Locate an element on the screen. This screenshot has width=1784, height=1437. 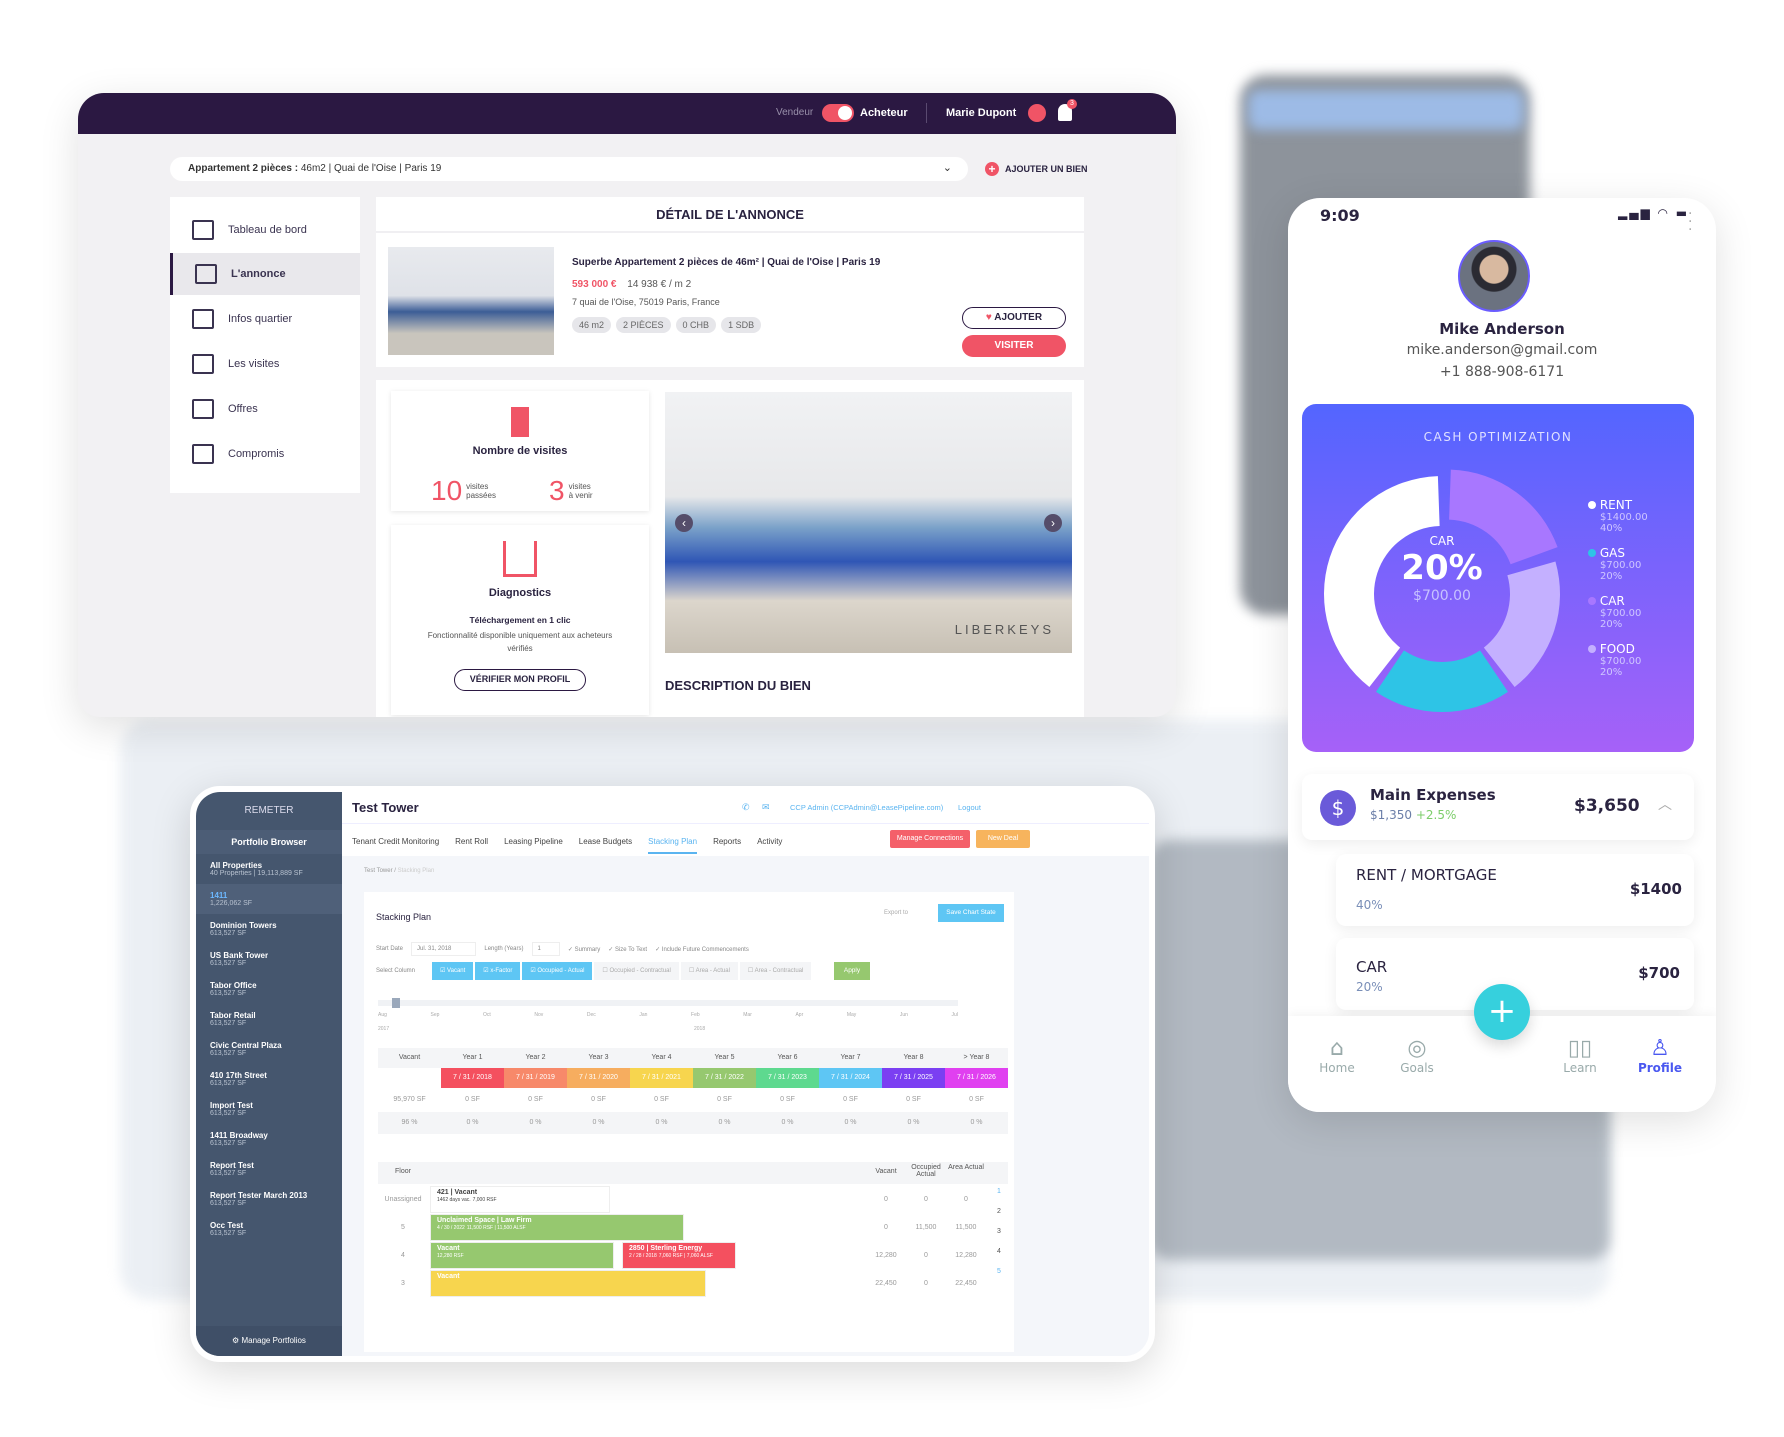
property-item: Tabor Office 613,527 SF is located at coordinates (269, 989).